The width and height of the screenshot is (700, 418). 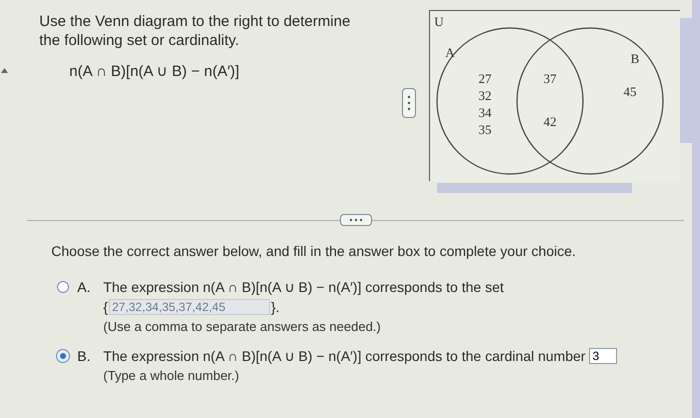 What do you see at coordinates (242, 326) in the screenshot?
I see `hint-text: (Use a comma to separate answers as needed.)` at bounding box center [242, 326].